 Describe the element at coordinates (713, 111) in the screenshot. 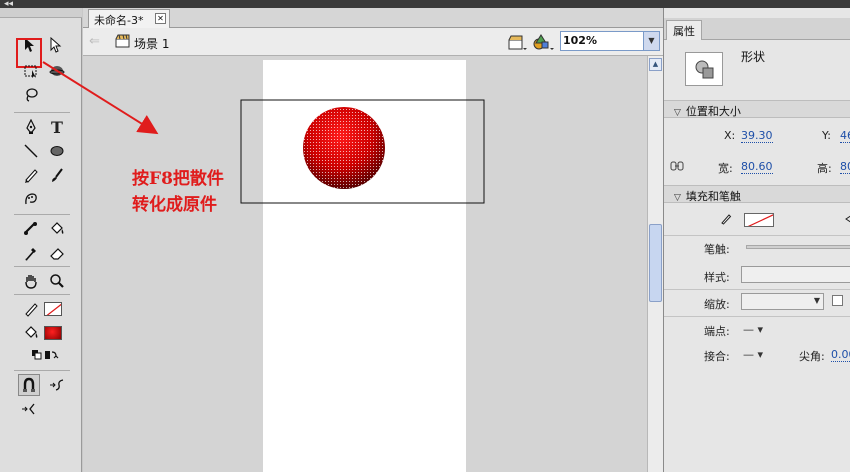

I see `position-size-section-title: 位置和大小` at that location.